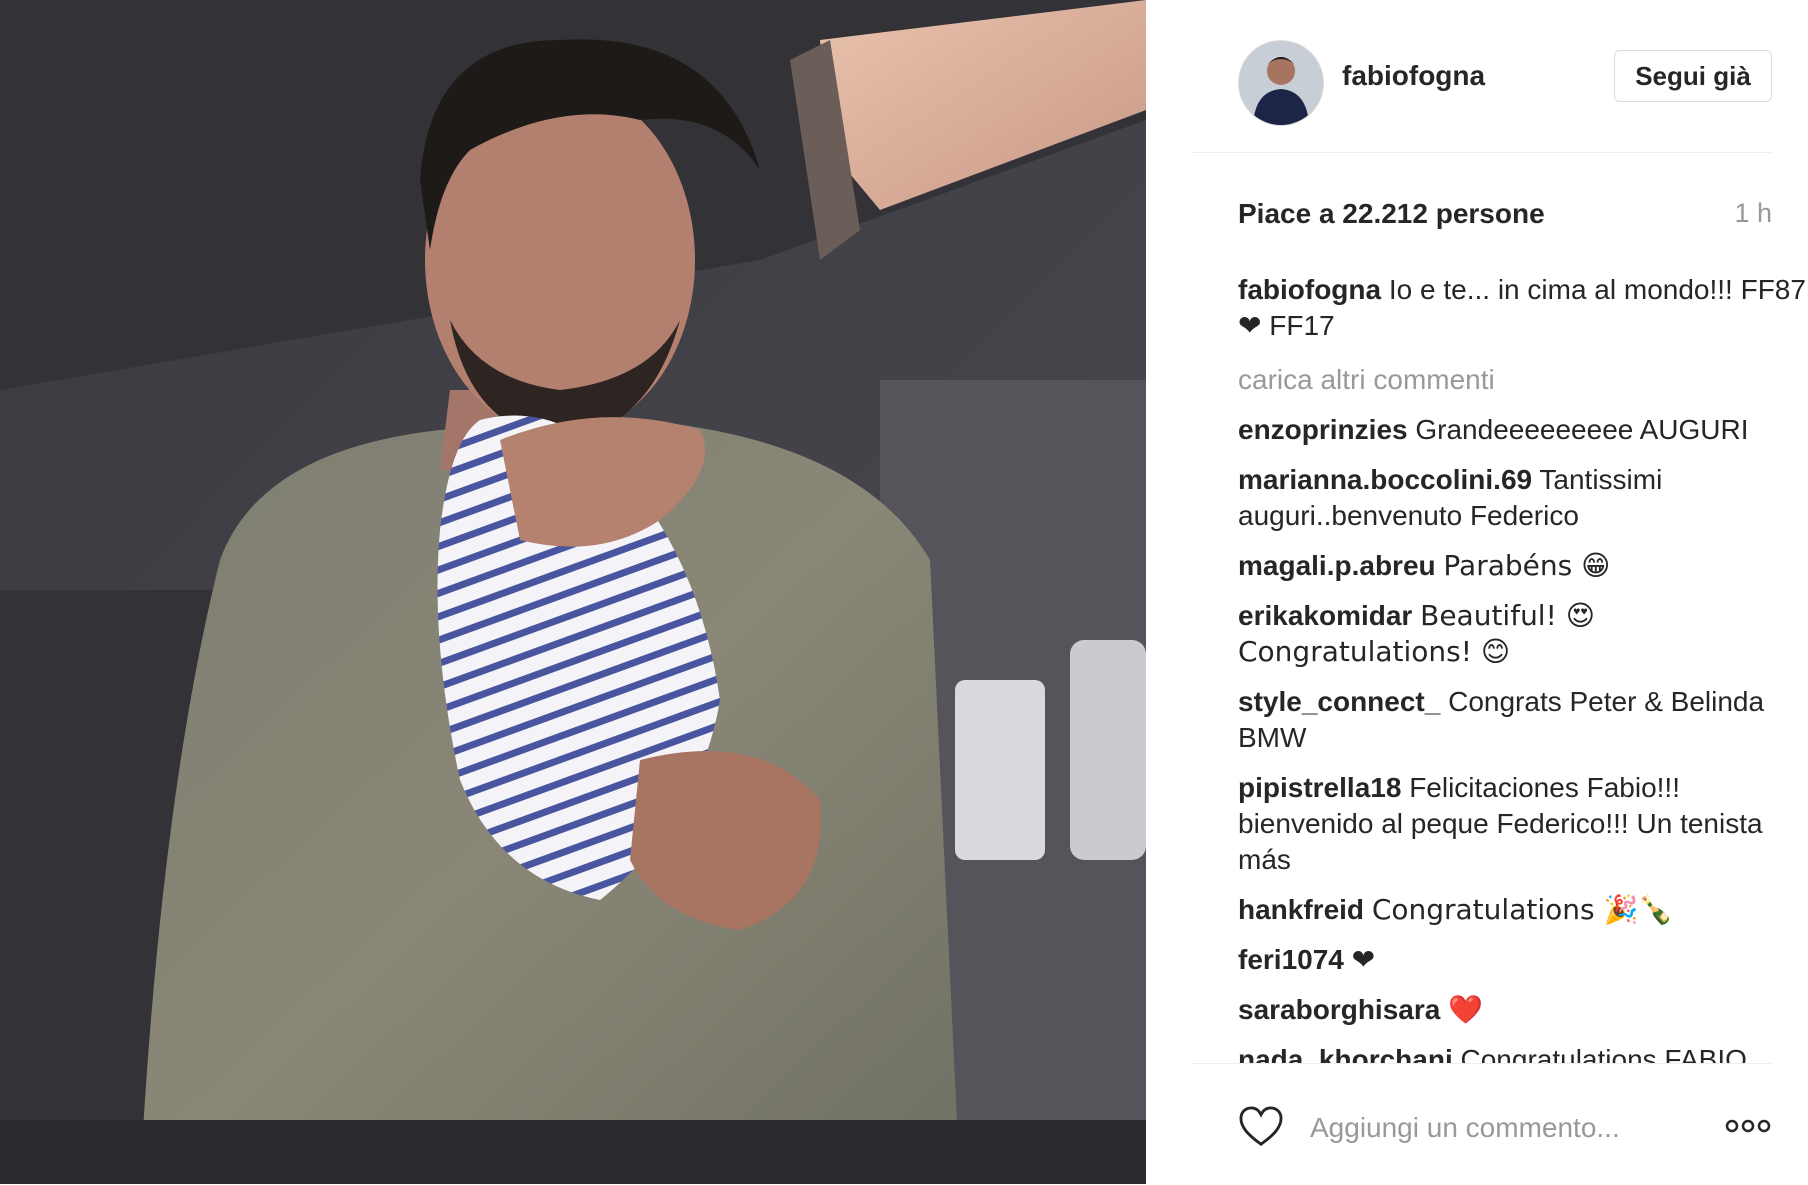 The image size is (1808, 1185). I want to click on comment-text: Parabéns 😁, so click(1527, 565).